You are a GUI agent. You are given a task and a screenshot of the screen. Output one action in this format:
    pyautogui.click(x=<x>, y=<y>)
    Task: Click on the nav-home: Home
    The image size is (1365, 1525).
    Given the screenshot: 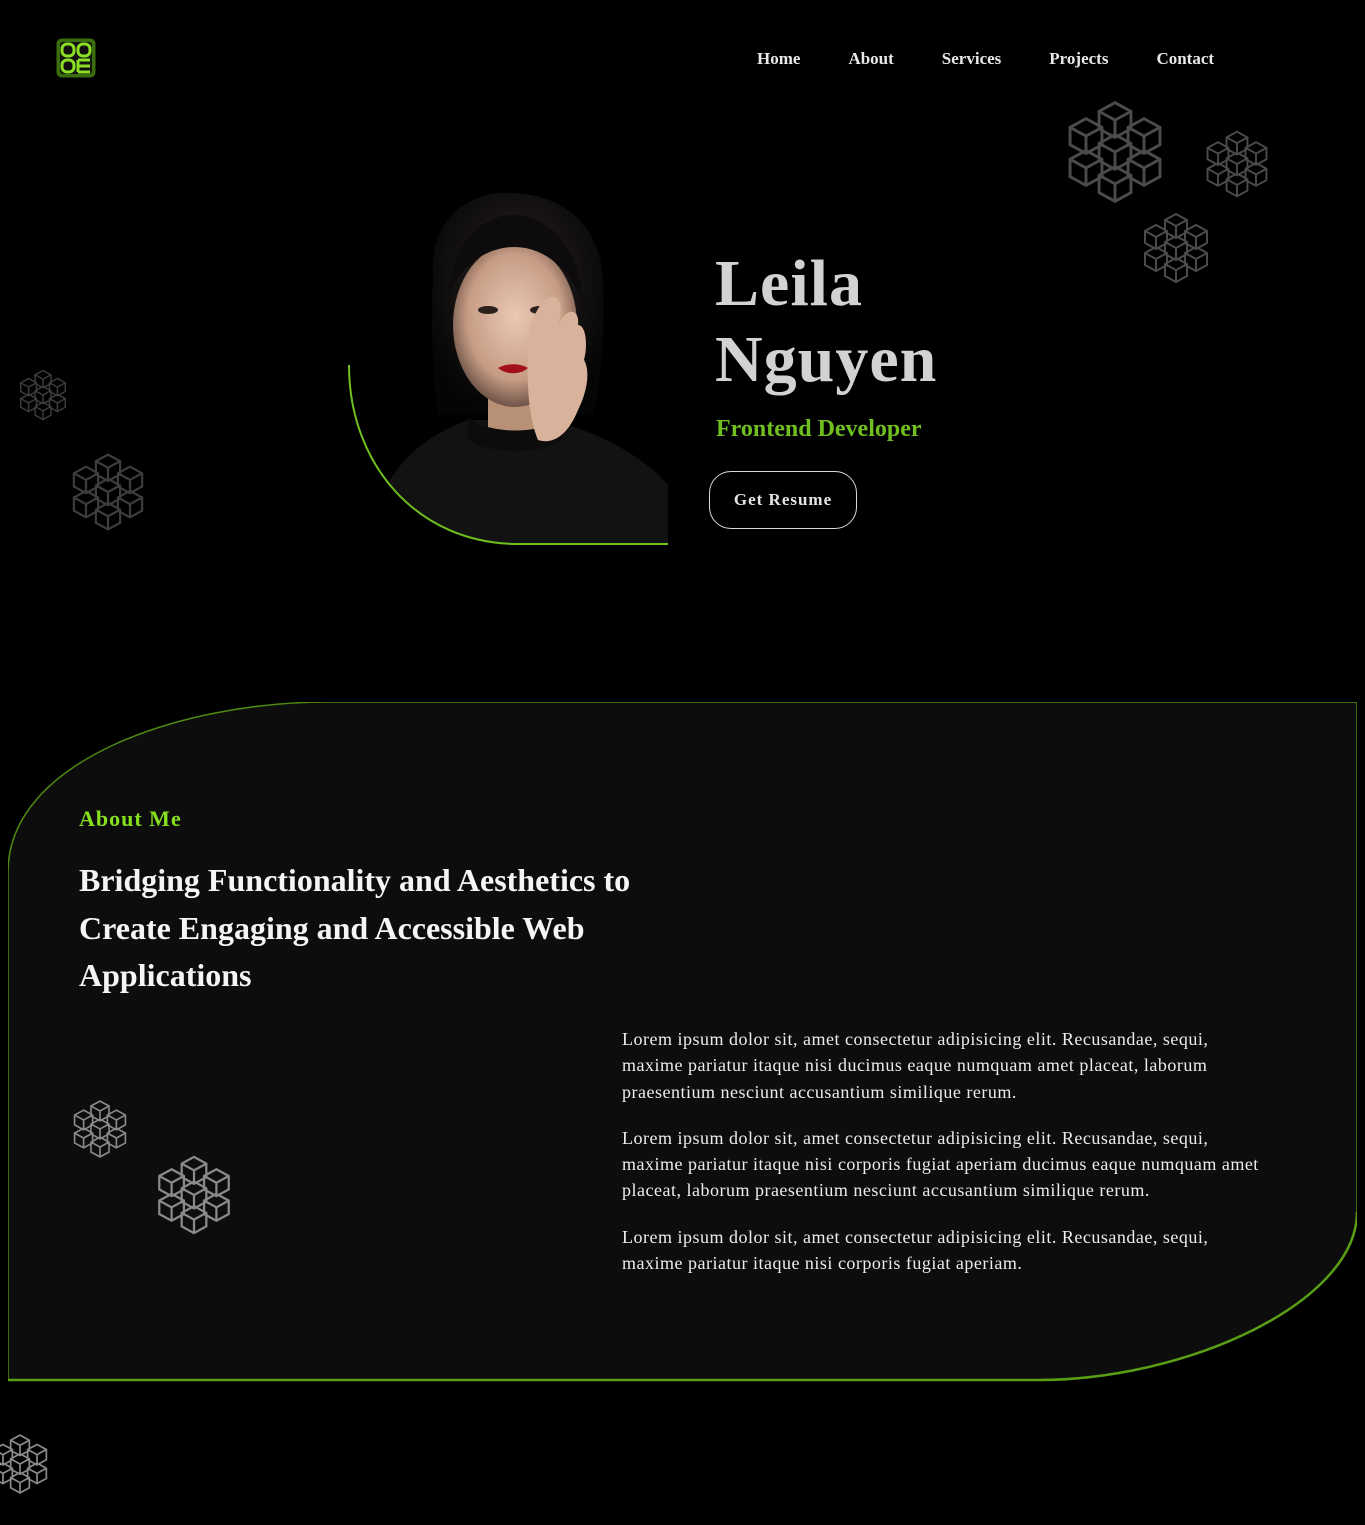 What is the action you would take?
    pyautogui.click(x=778, y=59)
    